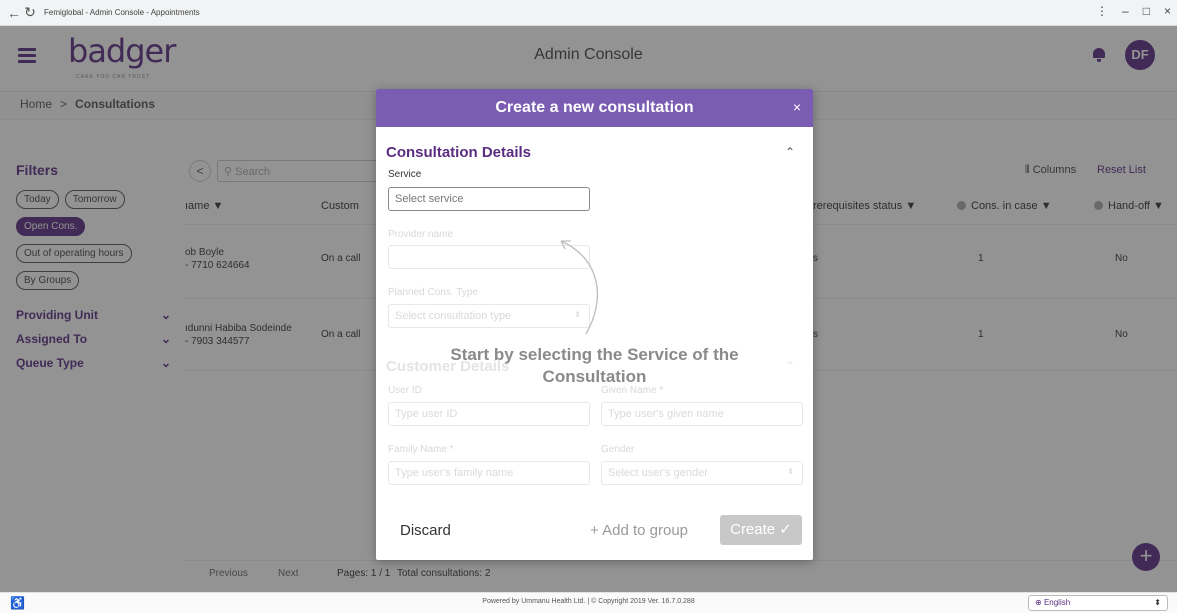  Describe the element at coordinates (421, 449) in the screenshot. I see `family-name-label: Family Name *` at that location.